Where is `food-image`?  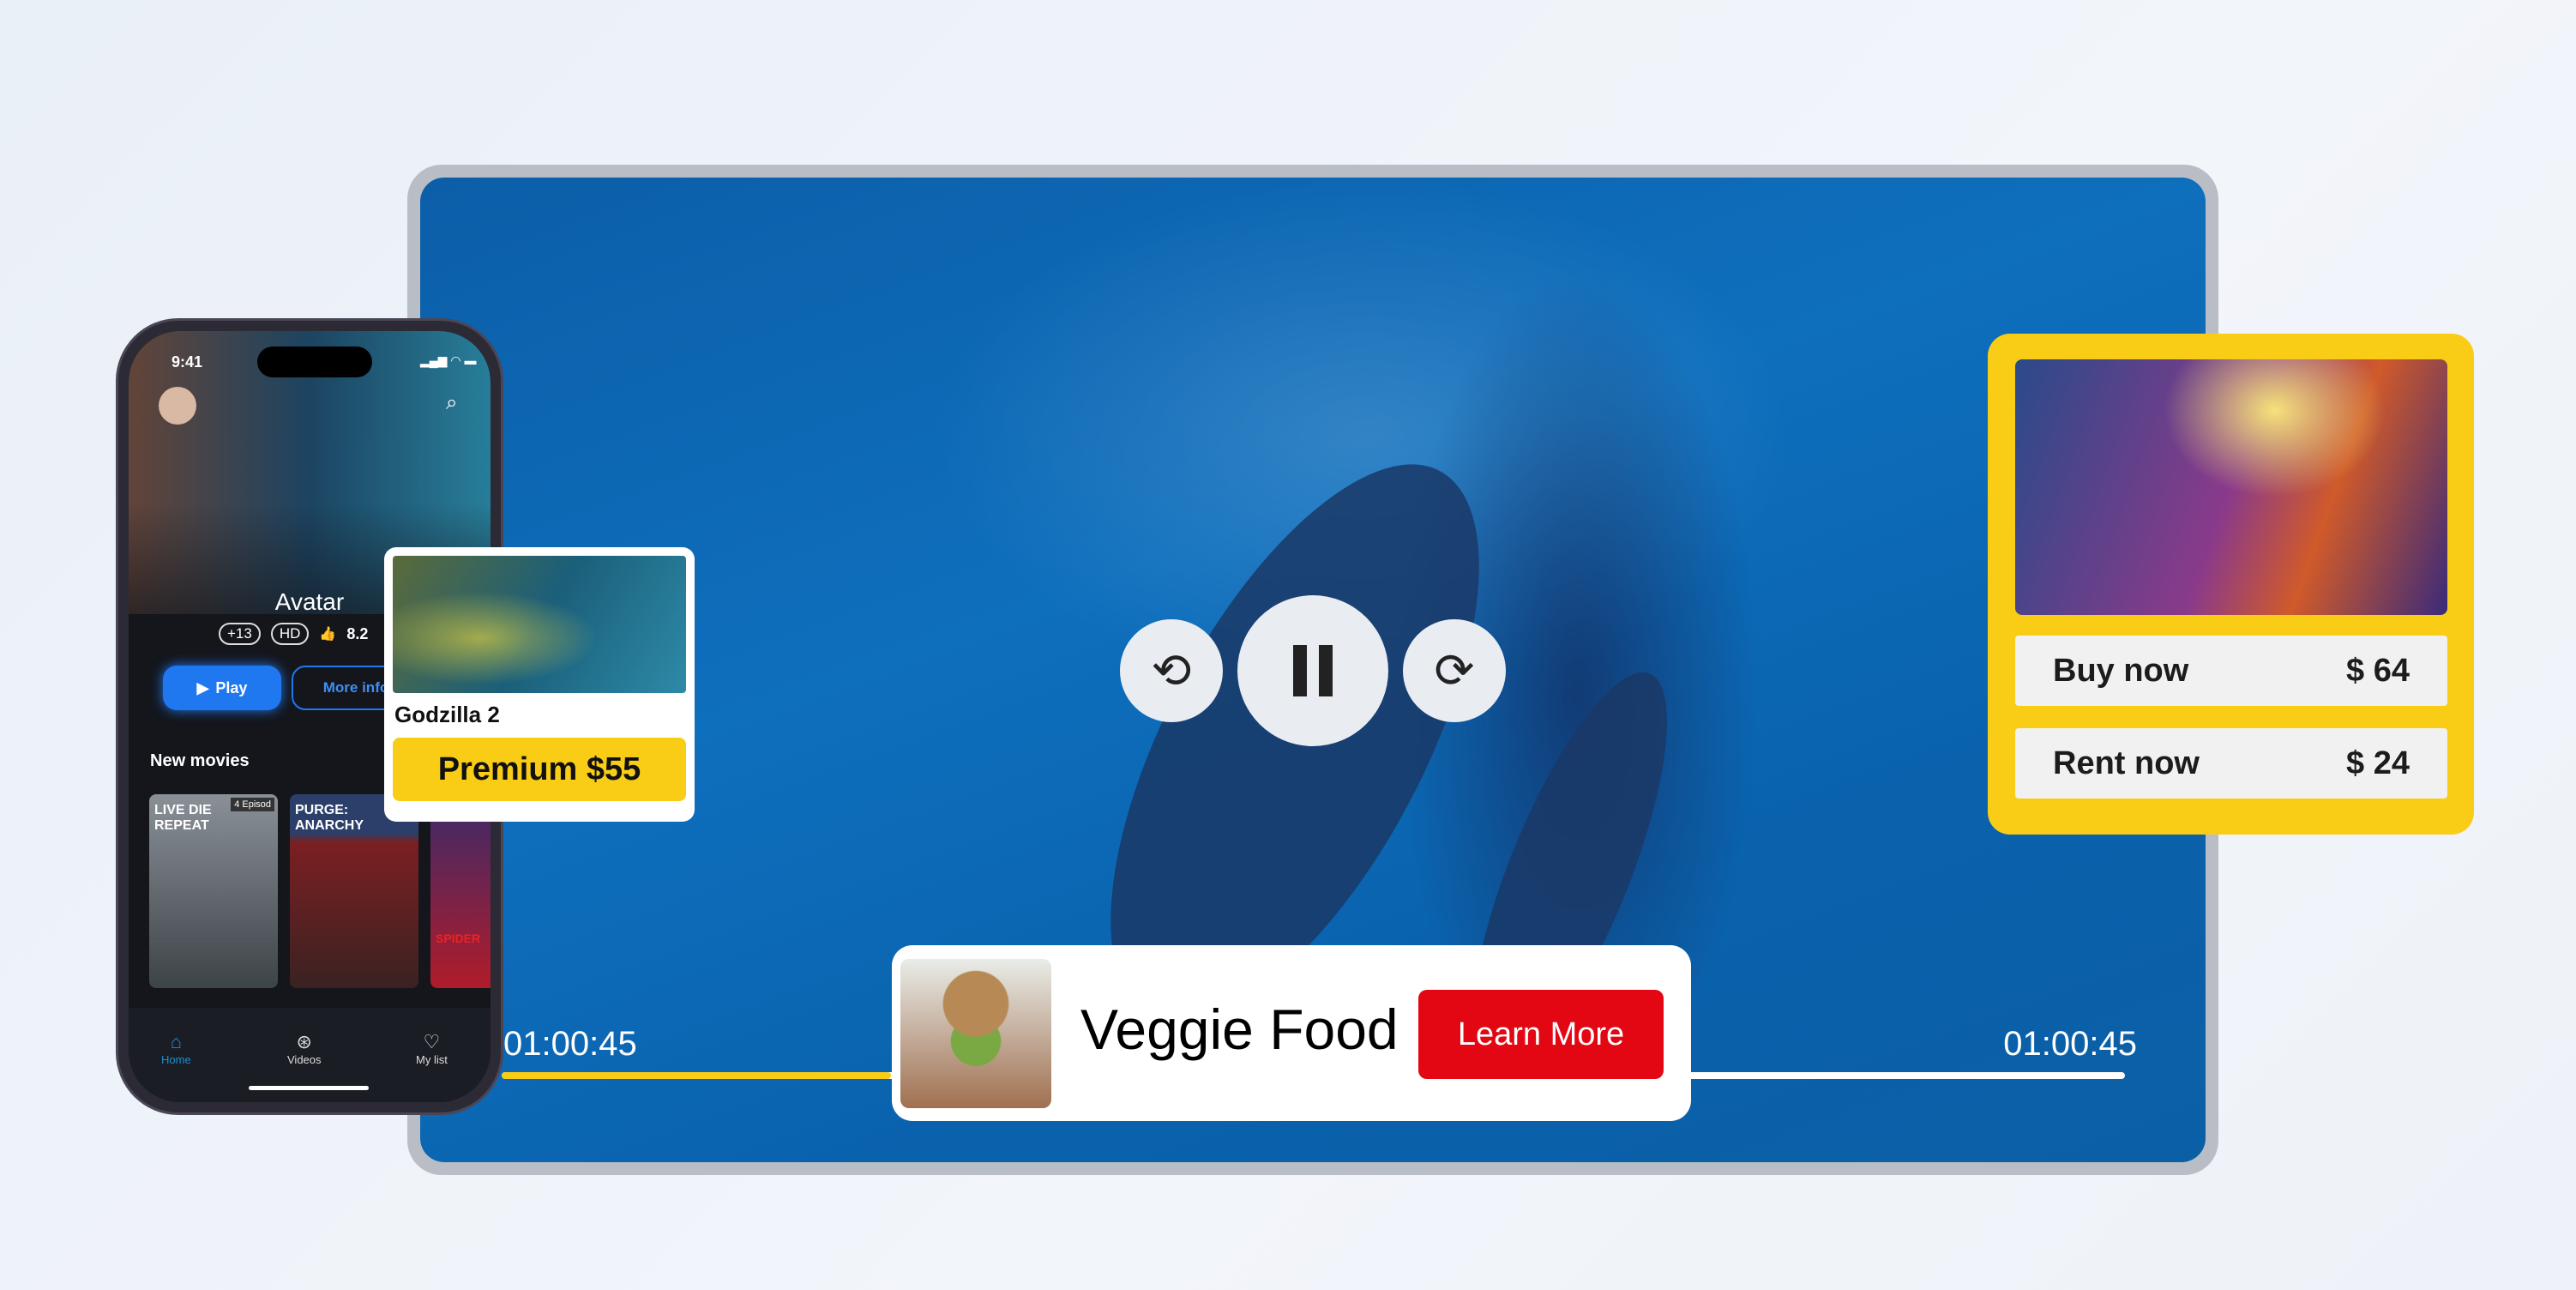
food-image is located at coordinates (975, 1033).